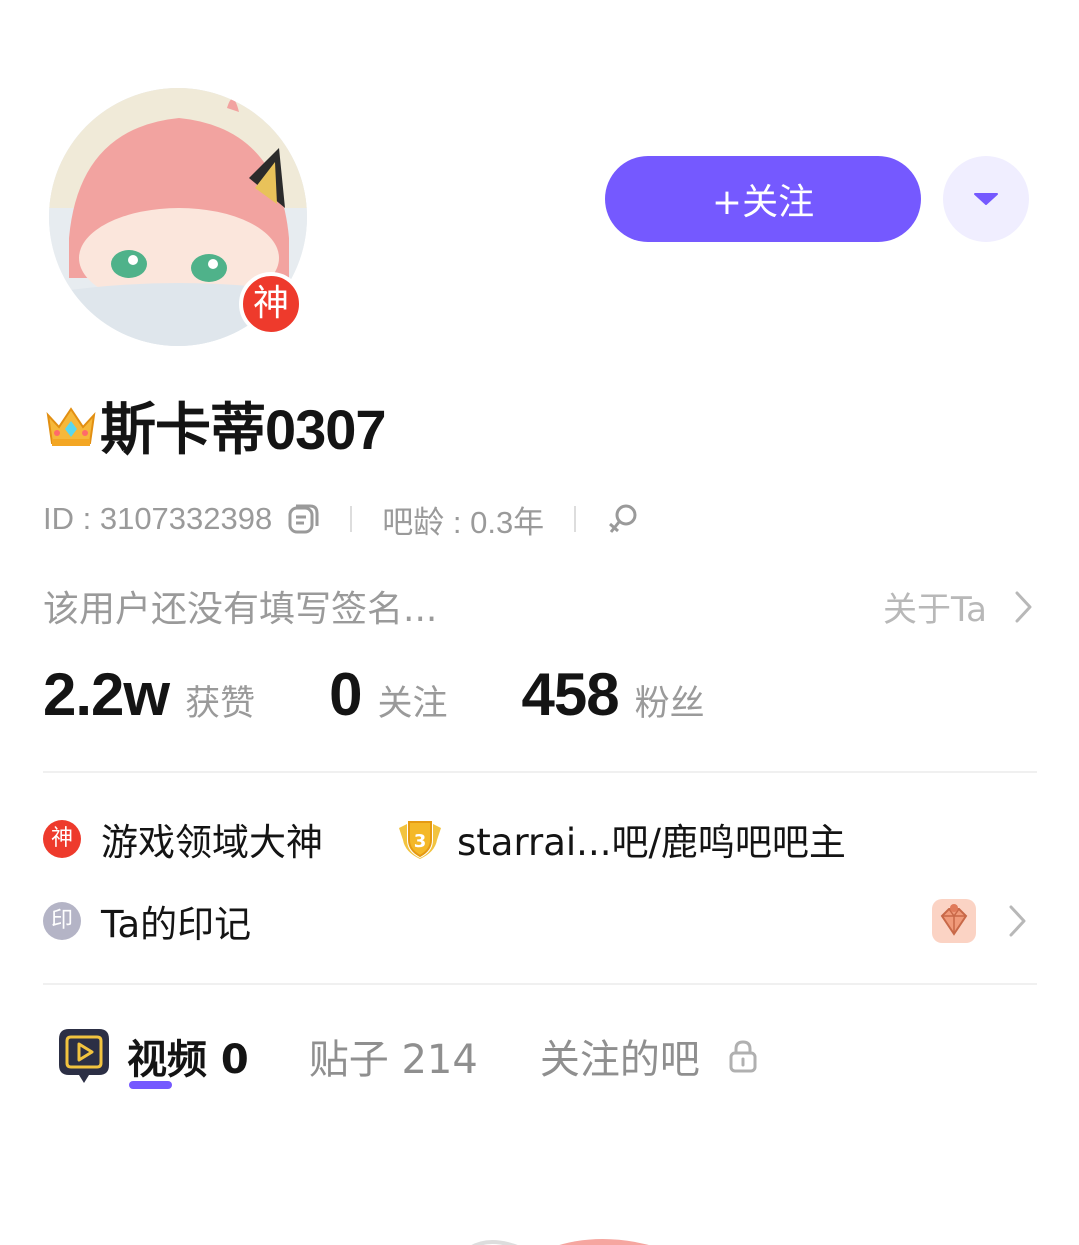 The width and height of the screenshot is (1079, 1245). Describe the element at coordinates (651, 839) in the screenshot. I see `bar-owner-label: starrai...吧/鹿鸣吧吧主` at that location.